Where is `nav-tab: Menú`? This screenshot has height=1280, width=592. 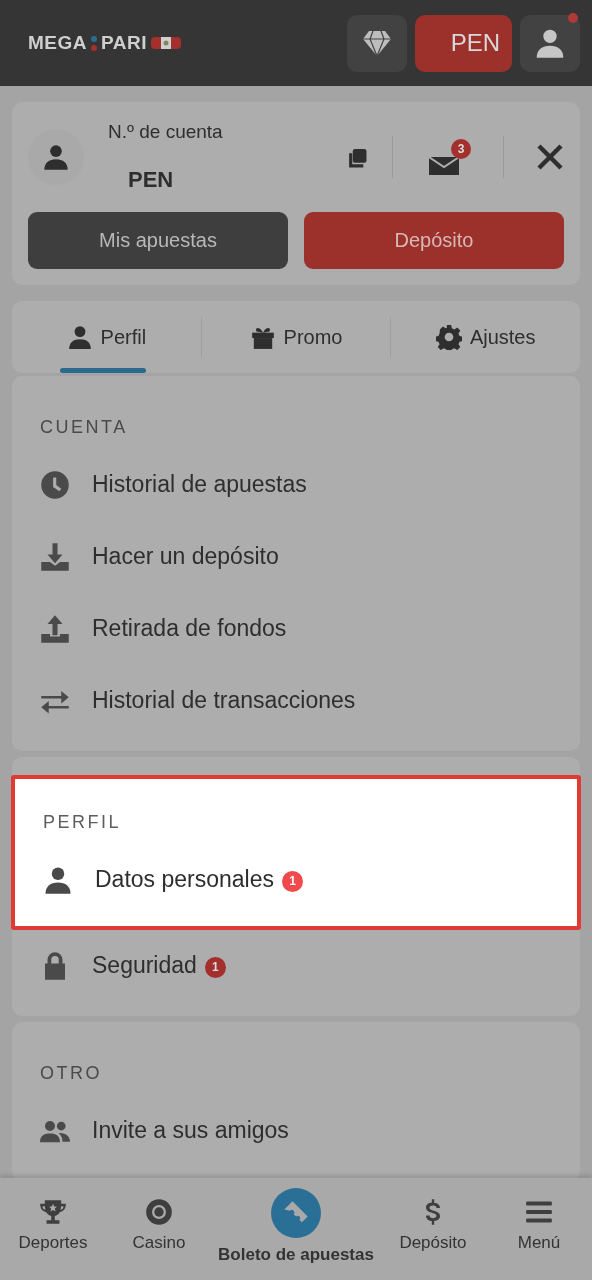
nav-tab: Menú is located at coordinates (538, 1229).